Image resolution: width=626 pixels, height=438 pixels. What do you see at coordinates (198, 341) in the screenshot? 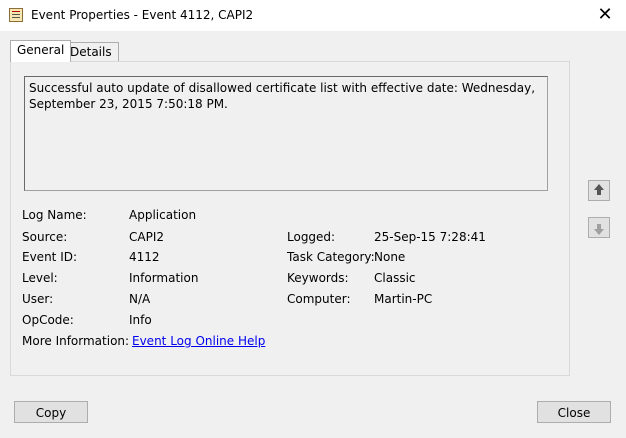
I see `event-log-online-help-link: Event Log Online Help` at bounding box center [198, 341].